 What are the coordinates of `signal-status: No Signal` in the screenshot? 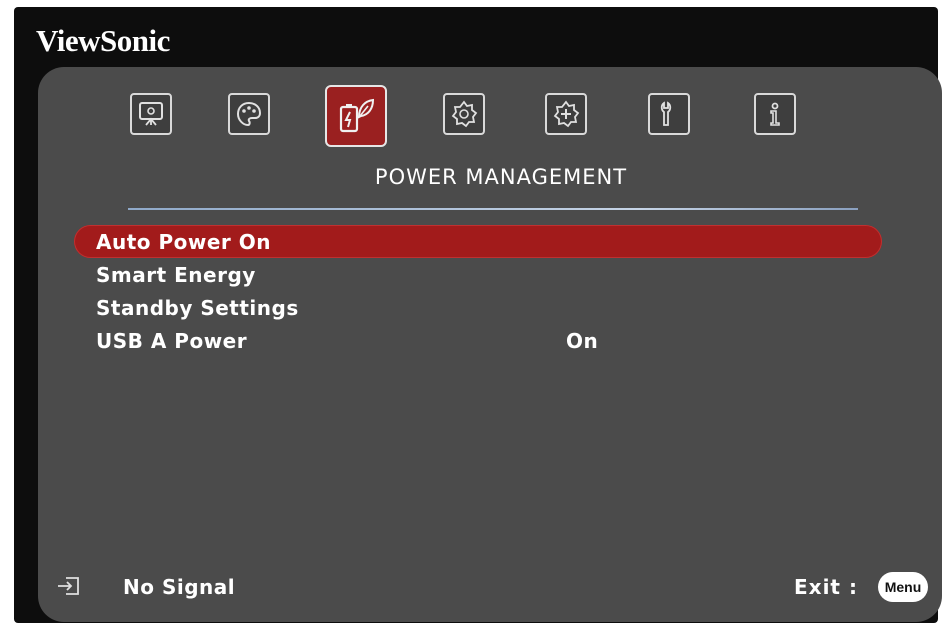 It's located at (179, 587).